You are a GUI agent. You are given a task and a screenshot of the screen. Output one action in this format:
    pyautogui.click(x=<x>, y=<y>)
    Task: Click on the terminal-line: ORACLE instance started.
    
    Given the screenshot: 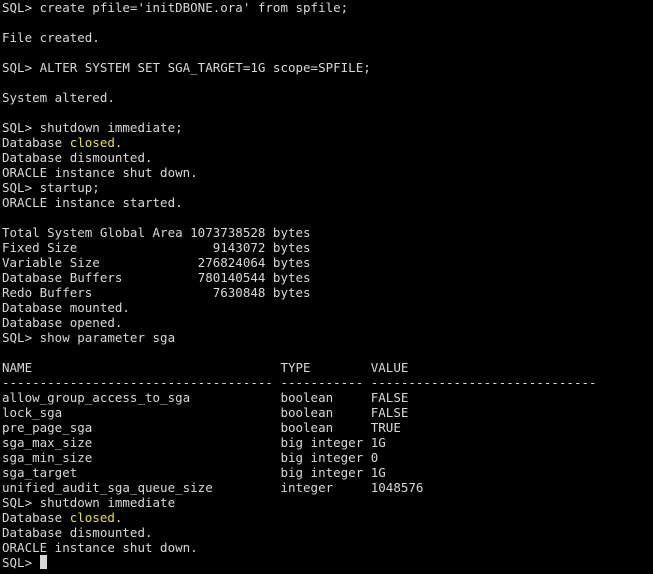 What is the action you would take?
    pyautogui.click(x=327, y=202)
    